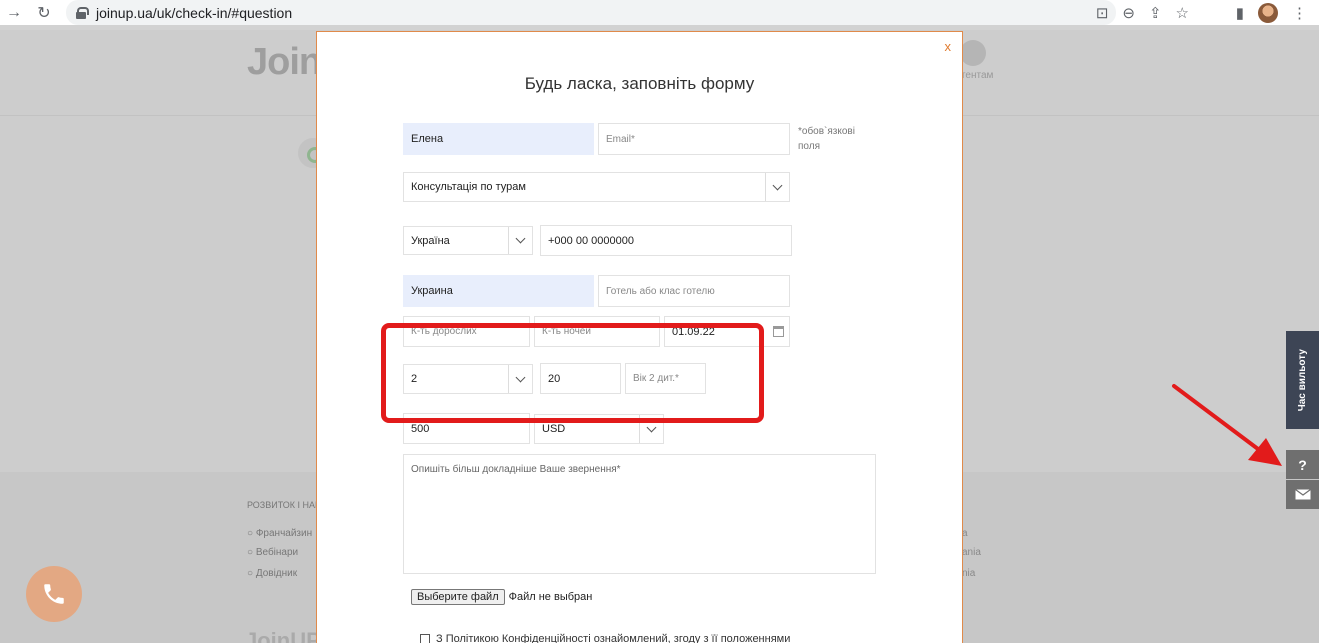  Describe the element at coordinates (273, 552) in the screenshot. I see `footer-item: ○ Вебінари` at that location.